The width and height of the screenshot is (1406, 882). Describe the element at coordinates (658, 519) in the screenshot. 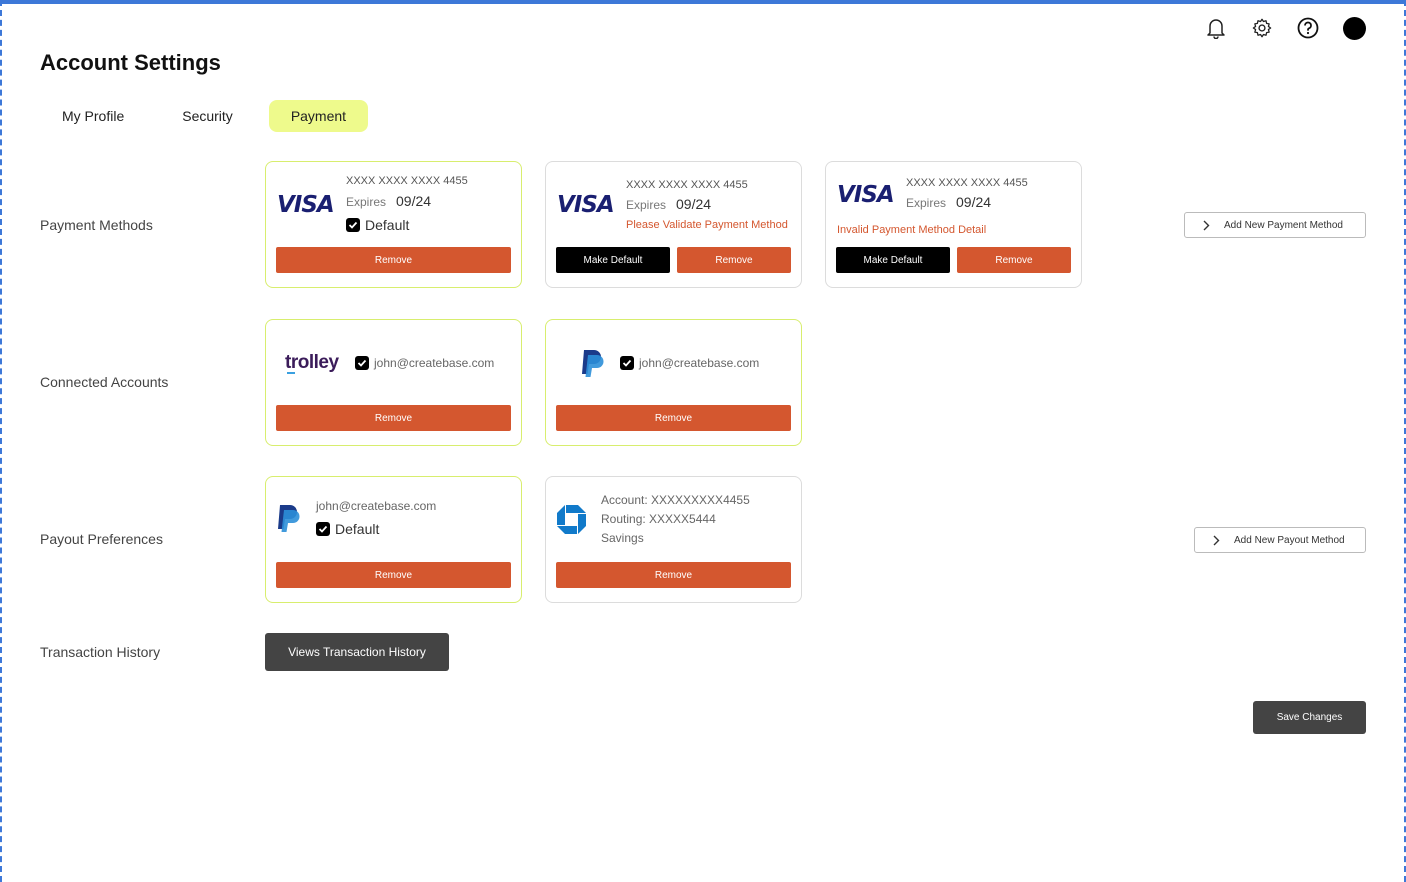

I see `routing-number: Routing: XXXXX5444` at that location.